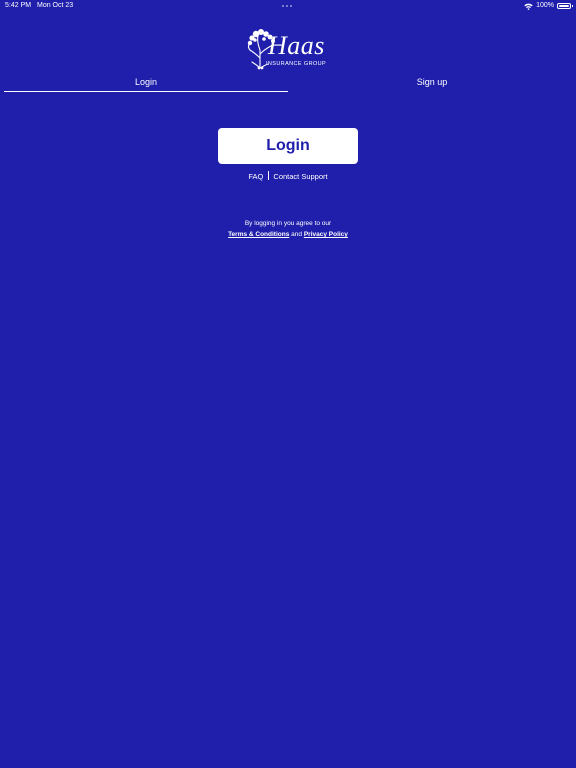  I want to click on battery-percent: 100%, so click(545, 5).